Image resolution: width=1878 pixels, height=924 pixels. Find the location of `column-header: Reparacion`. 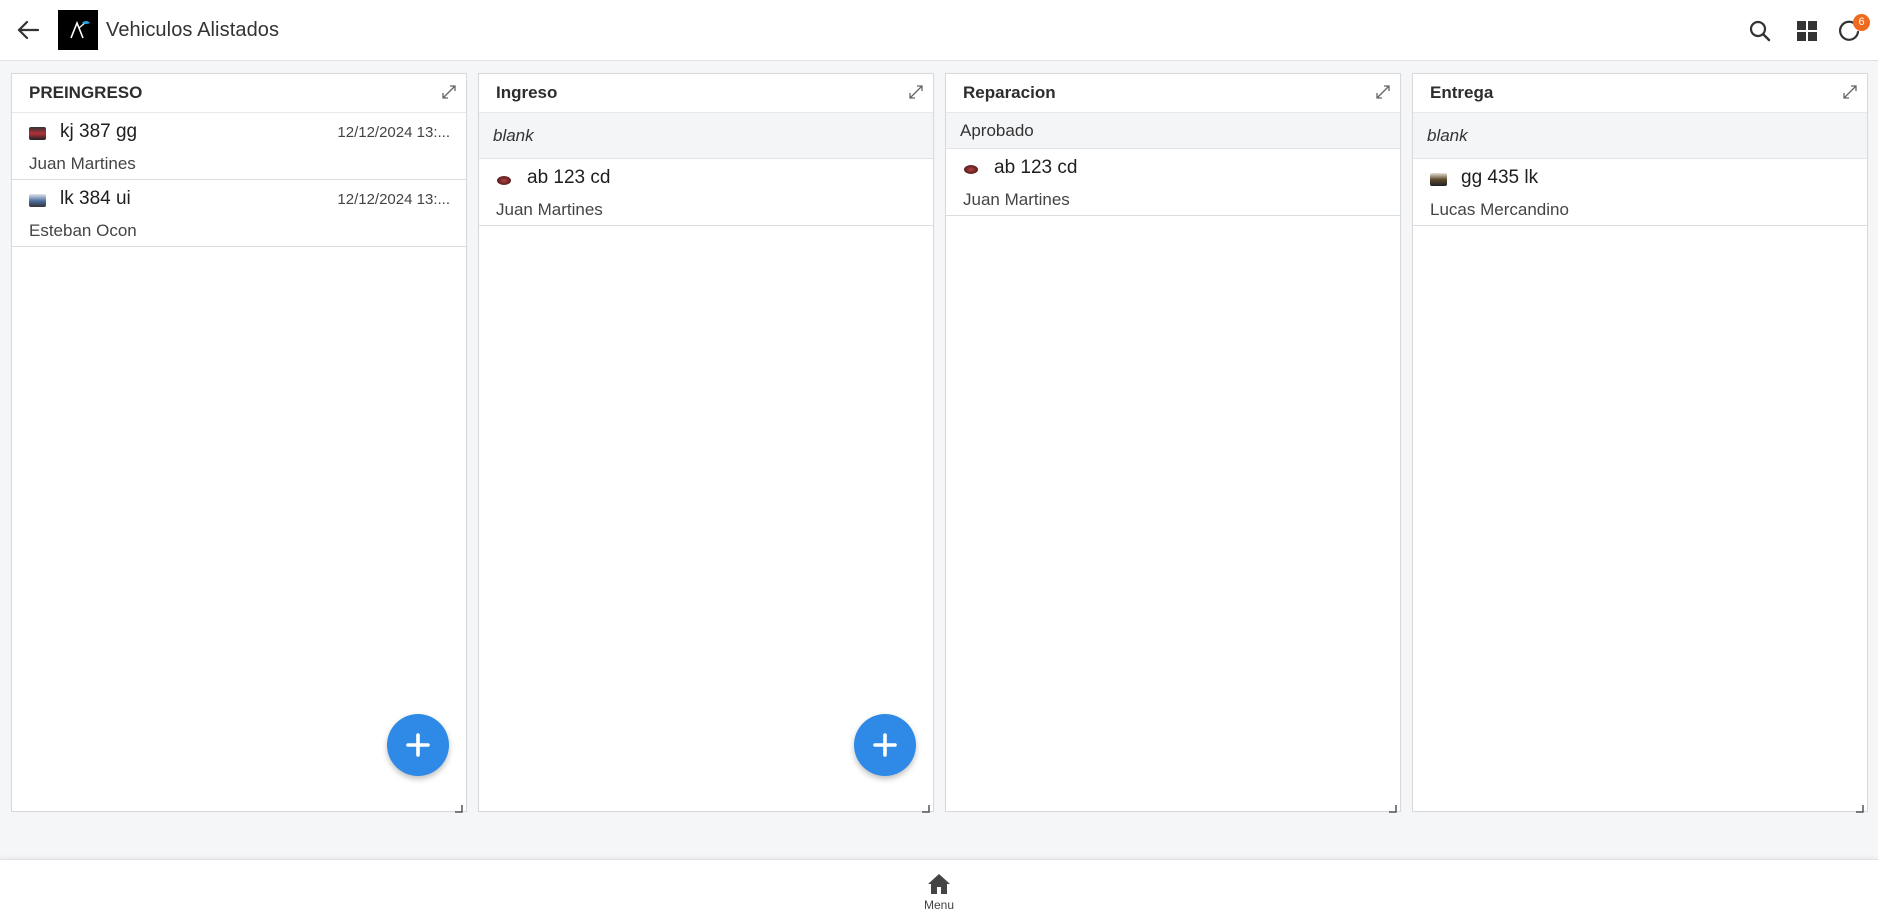

column-header: Reparacion is located at coordinates (1173, 93).